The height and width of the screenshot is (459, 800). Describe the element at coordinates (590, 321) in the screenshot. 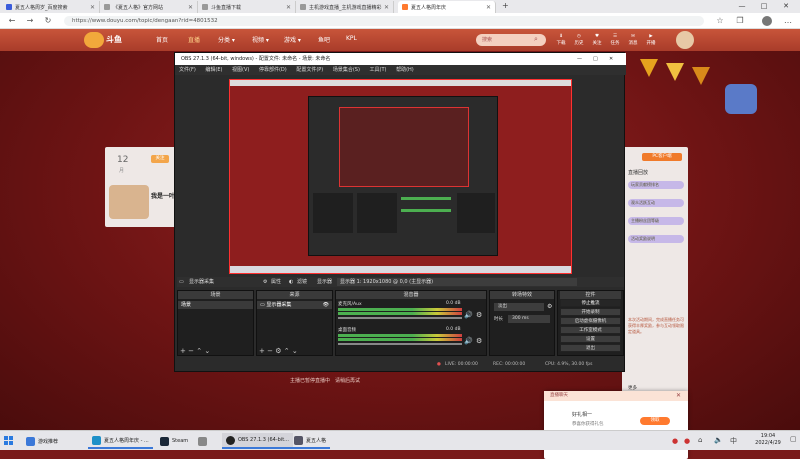

I see `start-virtual-camera-button: 启动虚拟摄像机` at that location.